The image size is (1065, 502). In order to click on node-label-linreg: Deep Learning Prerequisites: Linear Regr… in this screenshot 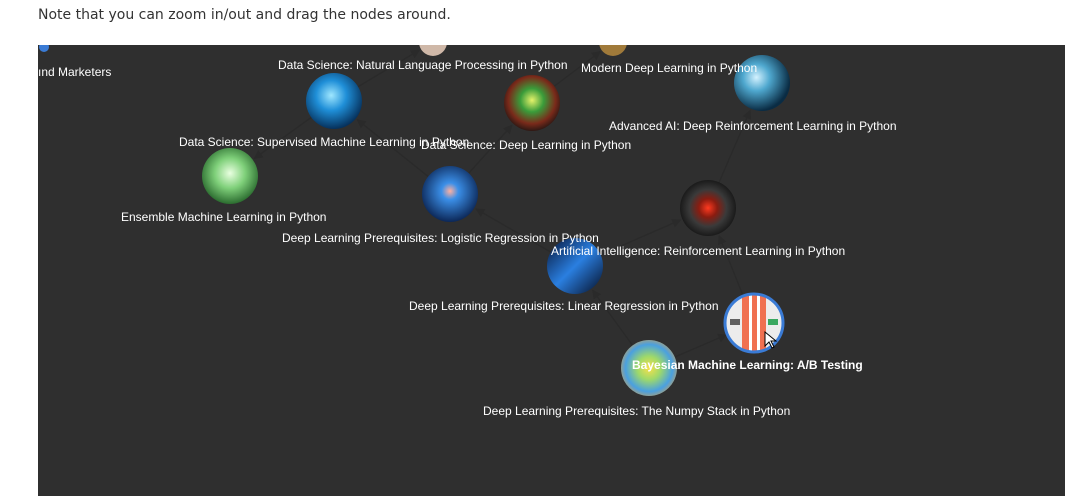, I will do `click(564, 306)`.